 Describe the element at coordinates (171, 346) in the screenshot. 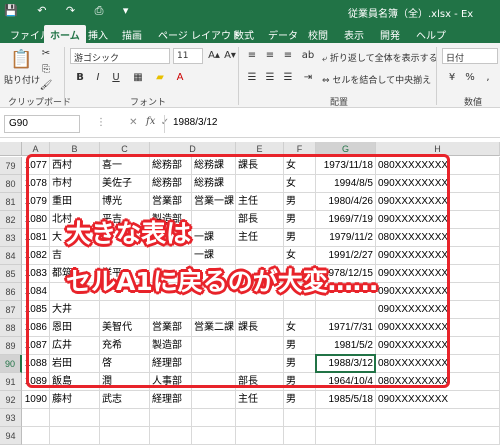

I see `cell: 製造部` at that location.